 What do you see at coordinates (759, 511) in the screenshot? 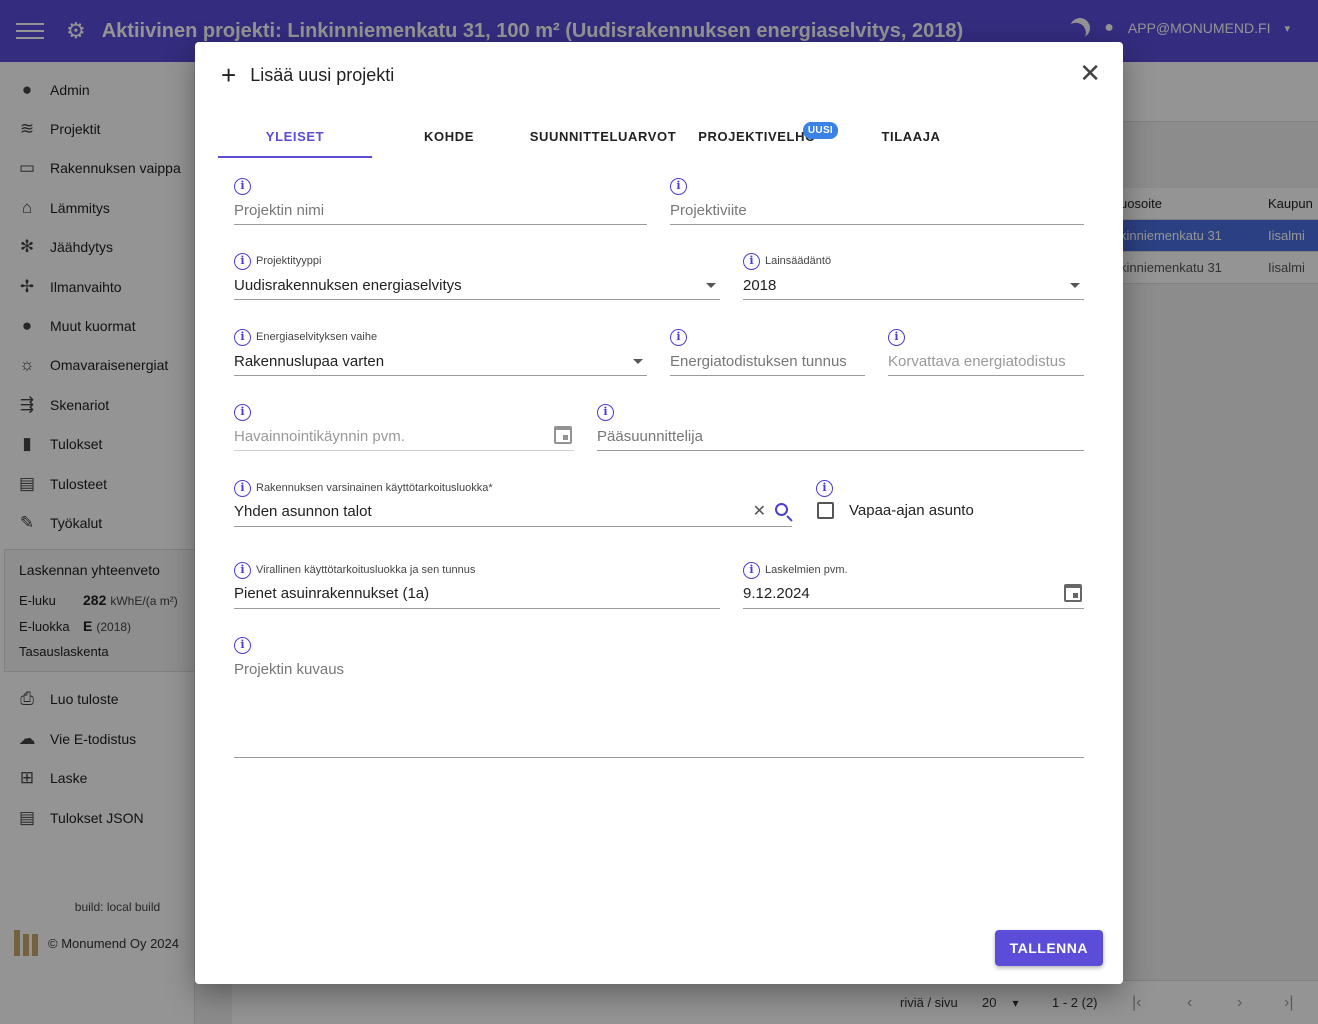
I see `clear-icon: ✕` at bounding box center [759, 511].